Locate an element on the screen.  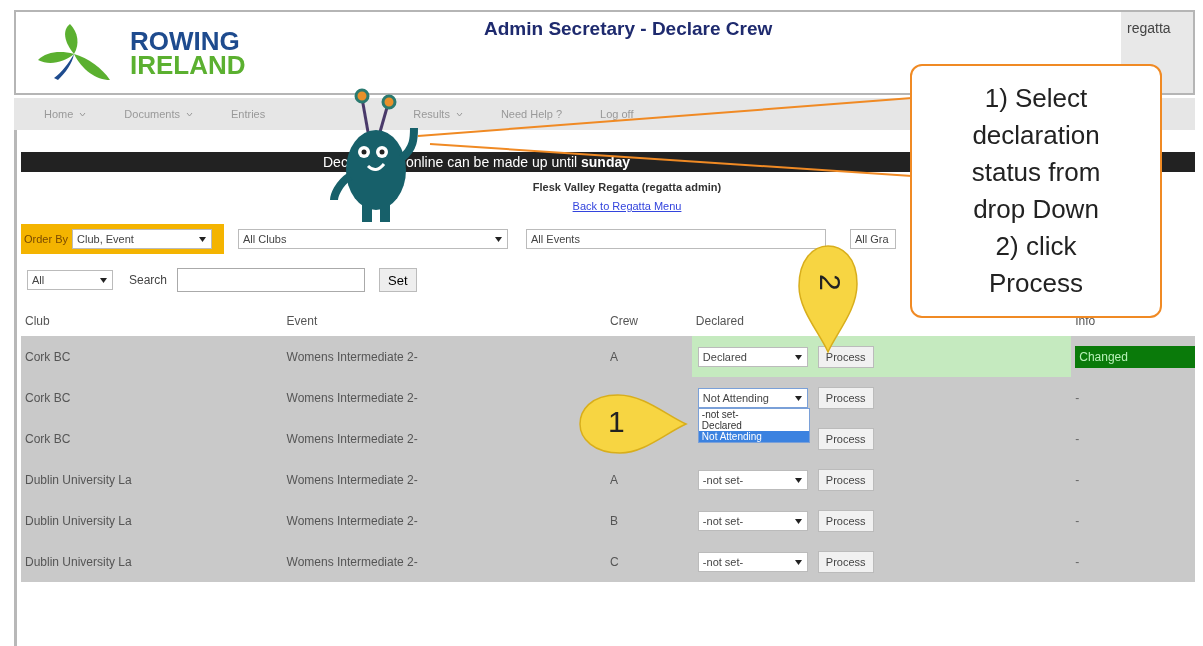
notice-text: online can be made up until sunday is located at coordinates (518, 162).